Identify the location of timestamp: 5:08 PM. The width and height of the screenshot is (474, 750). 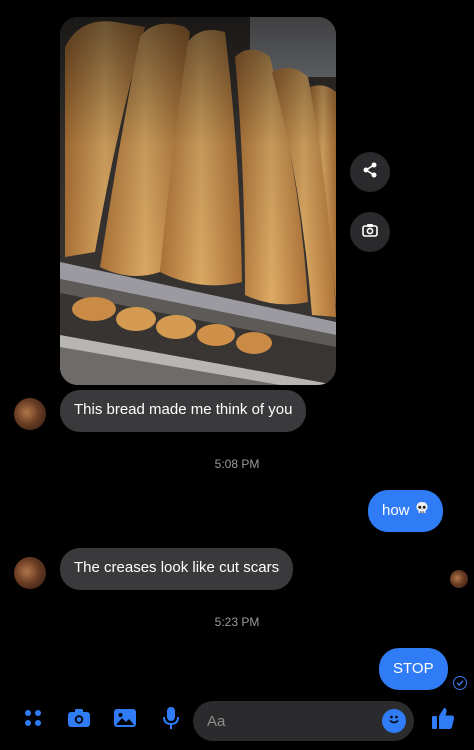
(237, 464).